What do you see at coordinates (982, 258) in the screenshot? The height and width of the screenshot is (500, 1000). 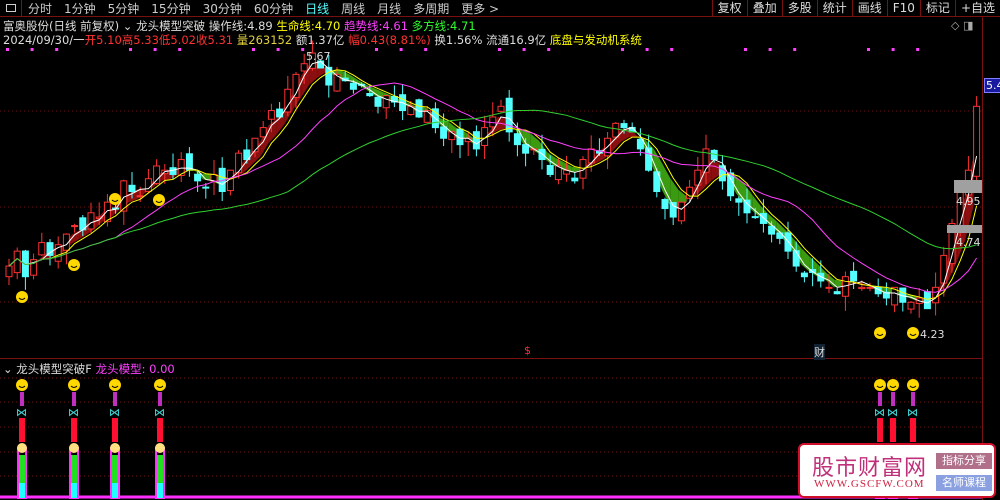 I see `price-axis-divider` at bounding box center [982, 258].